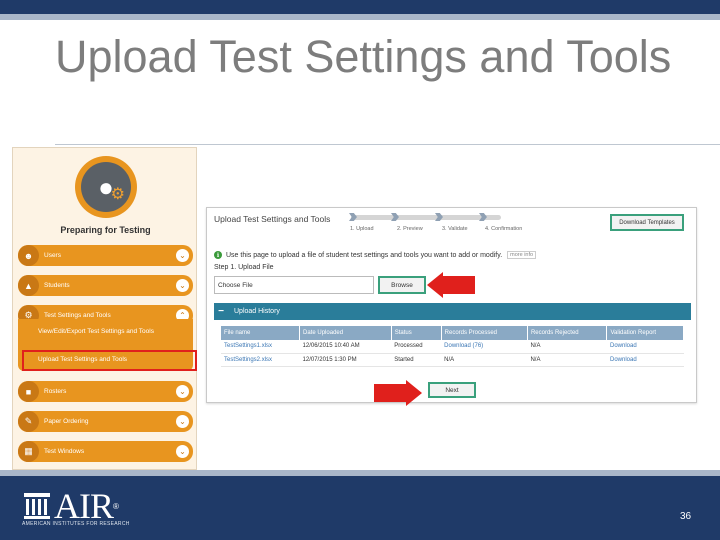  Describe the element at coordinates (218, 255) in the screenshot. I see `info-icon: ℹ` at that location.